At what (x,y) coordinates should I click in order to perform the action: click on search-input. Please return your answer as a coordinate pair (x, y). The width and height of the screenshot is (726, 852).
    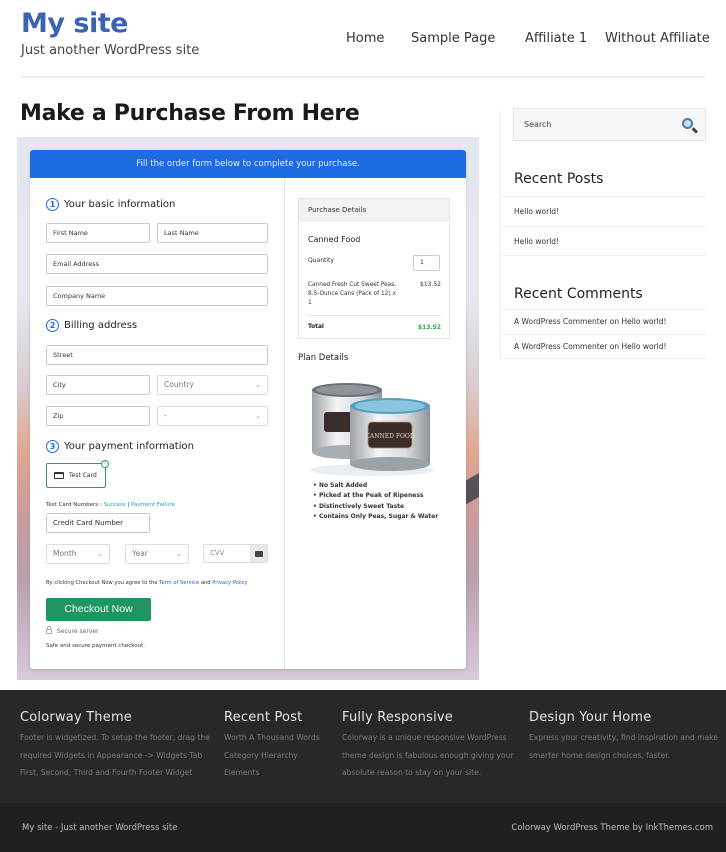
    Looking at the image, I should click on (599, 124).